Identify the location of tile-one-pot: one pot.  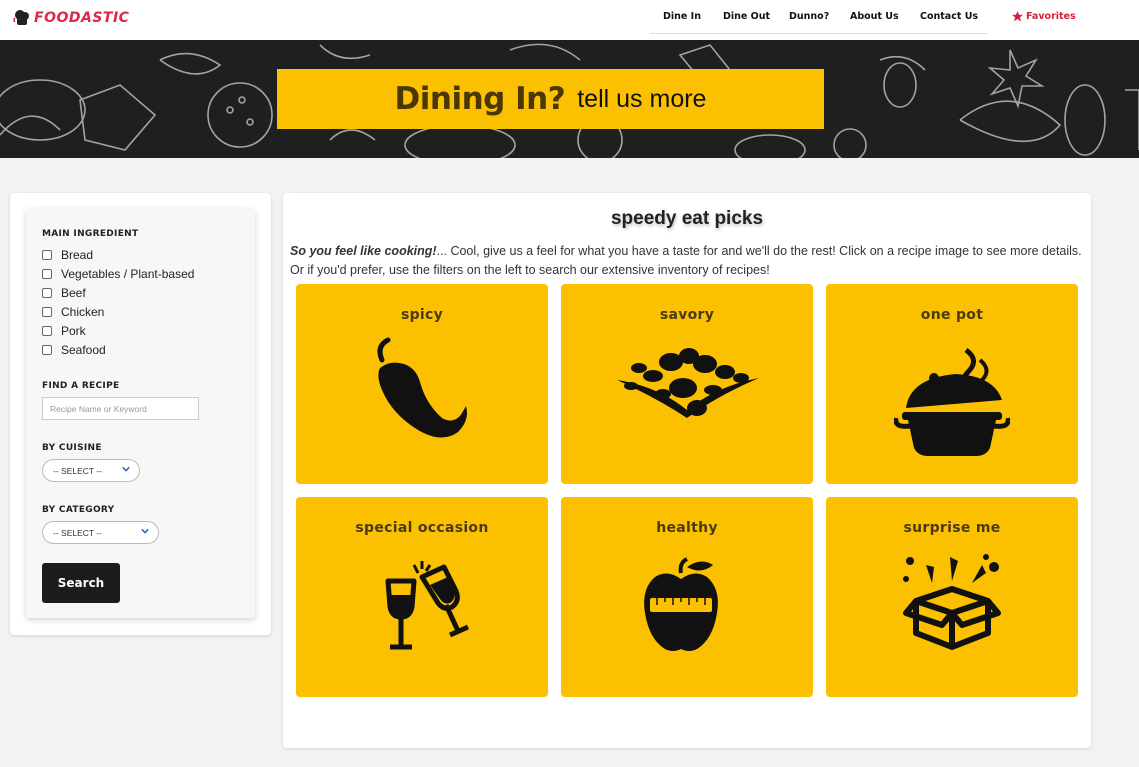
(952, 384).